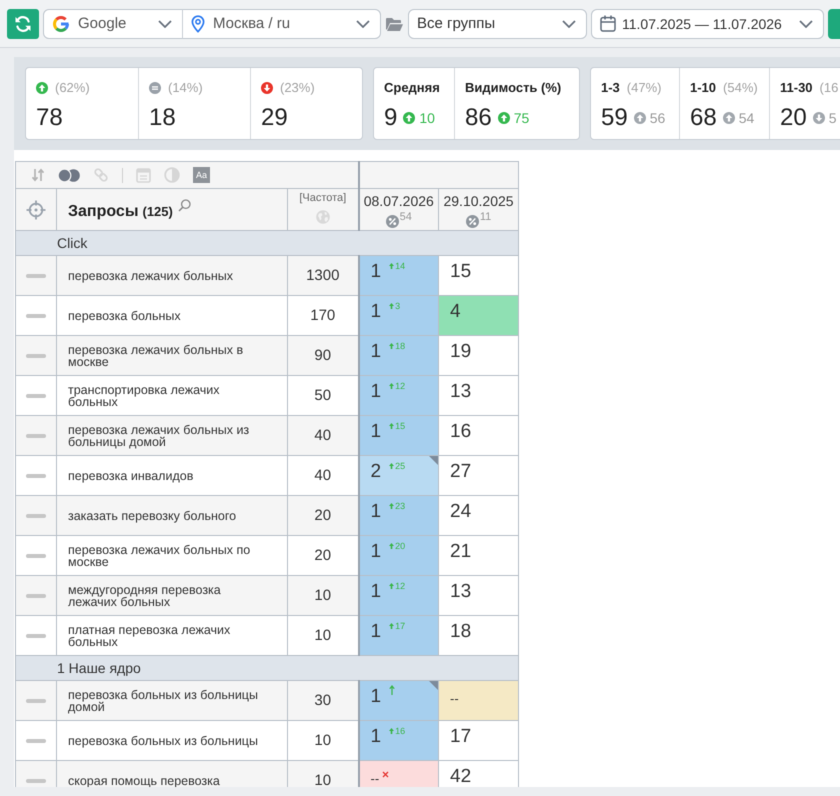 This screenshot has height=796, width=840. What do you see at coordinates (610, 87) in the screenshot?
I see `stat-label: 1-3` at bounding box center [610, 87].